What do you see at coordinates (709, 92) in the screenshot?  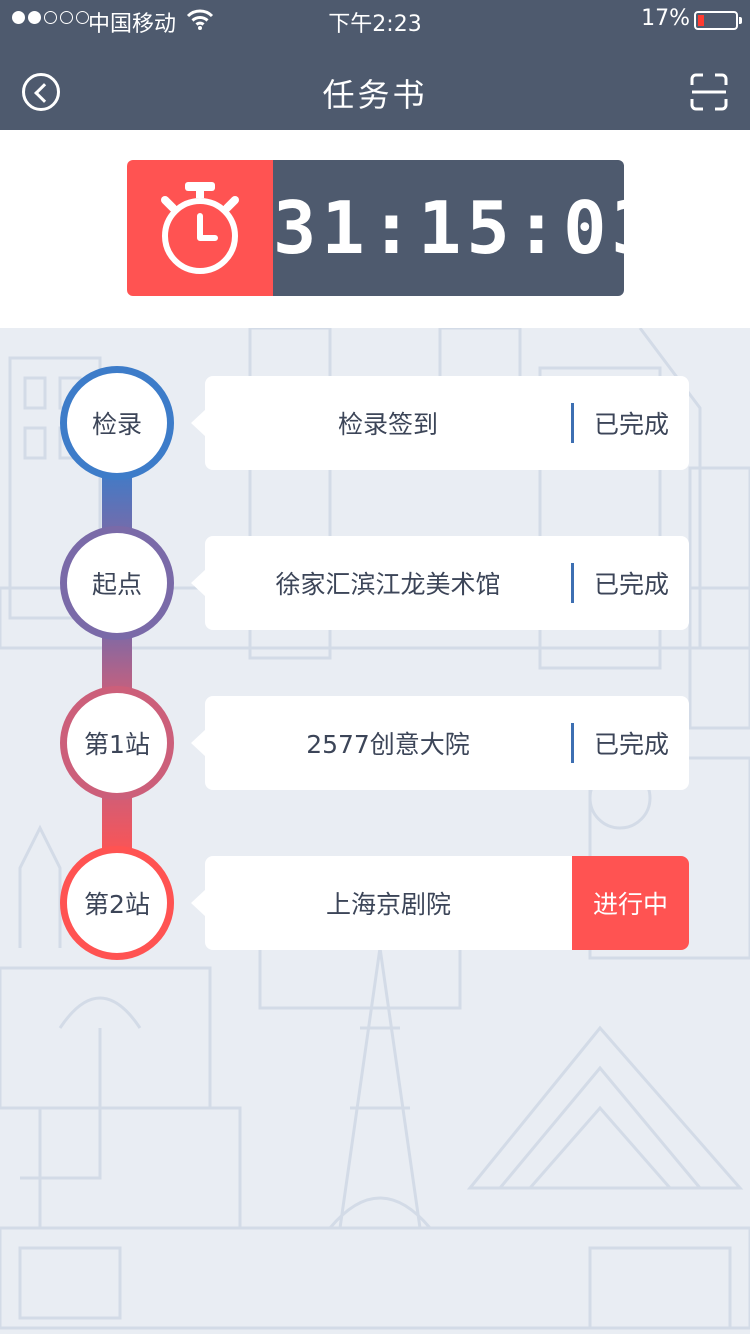 I see `scan-icon` at bounding box center [709, 92].